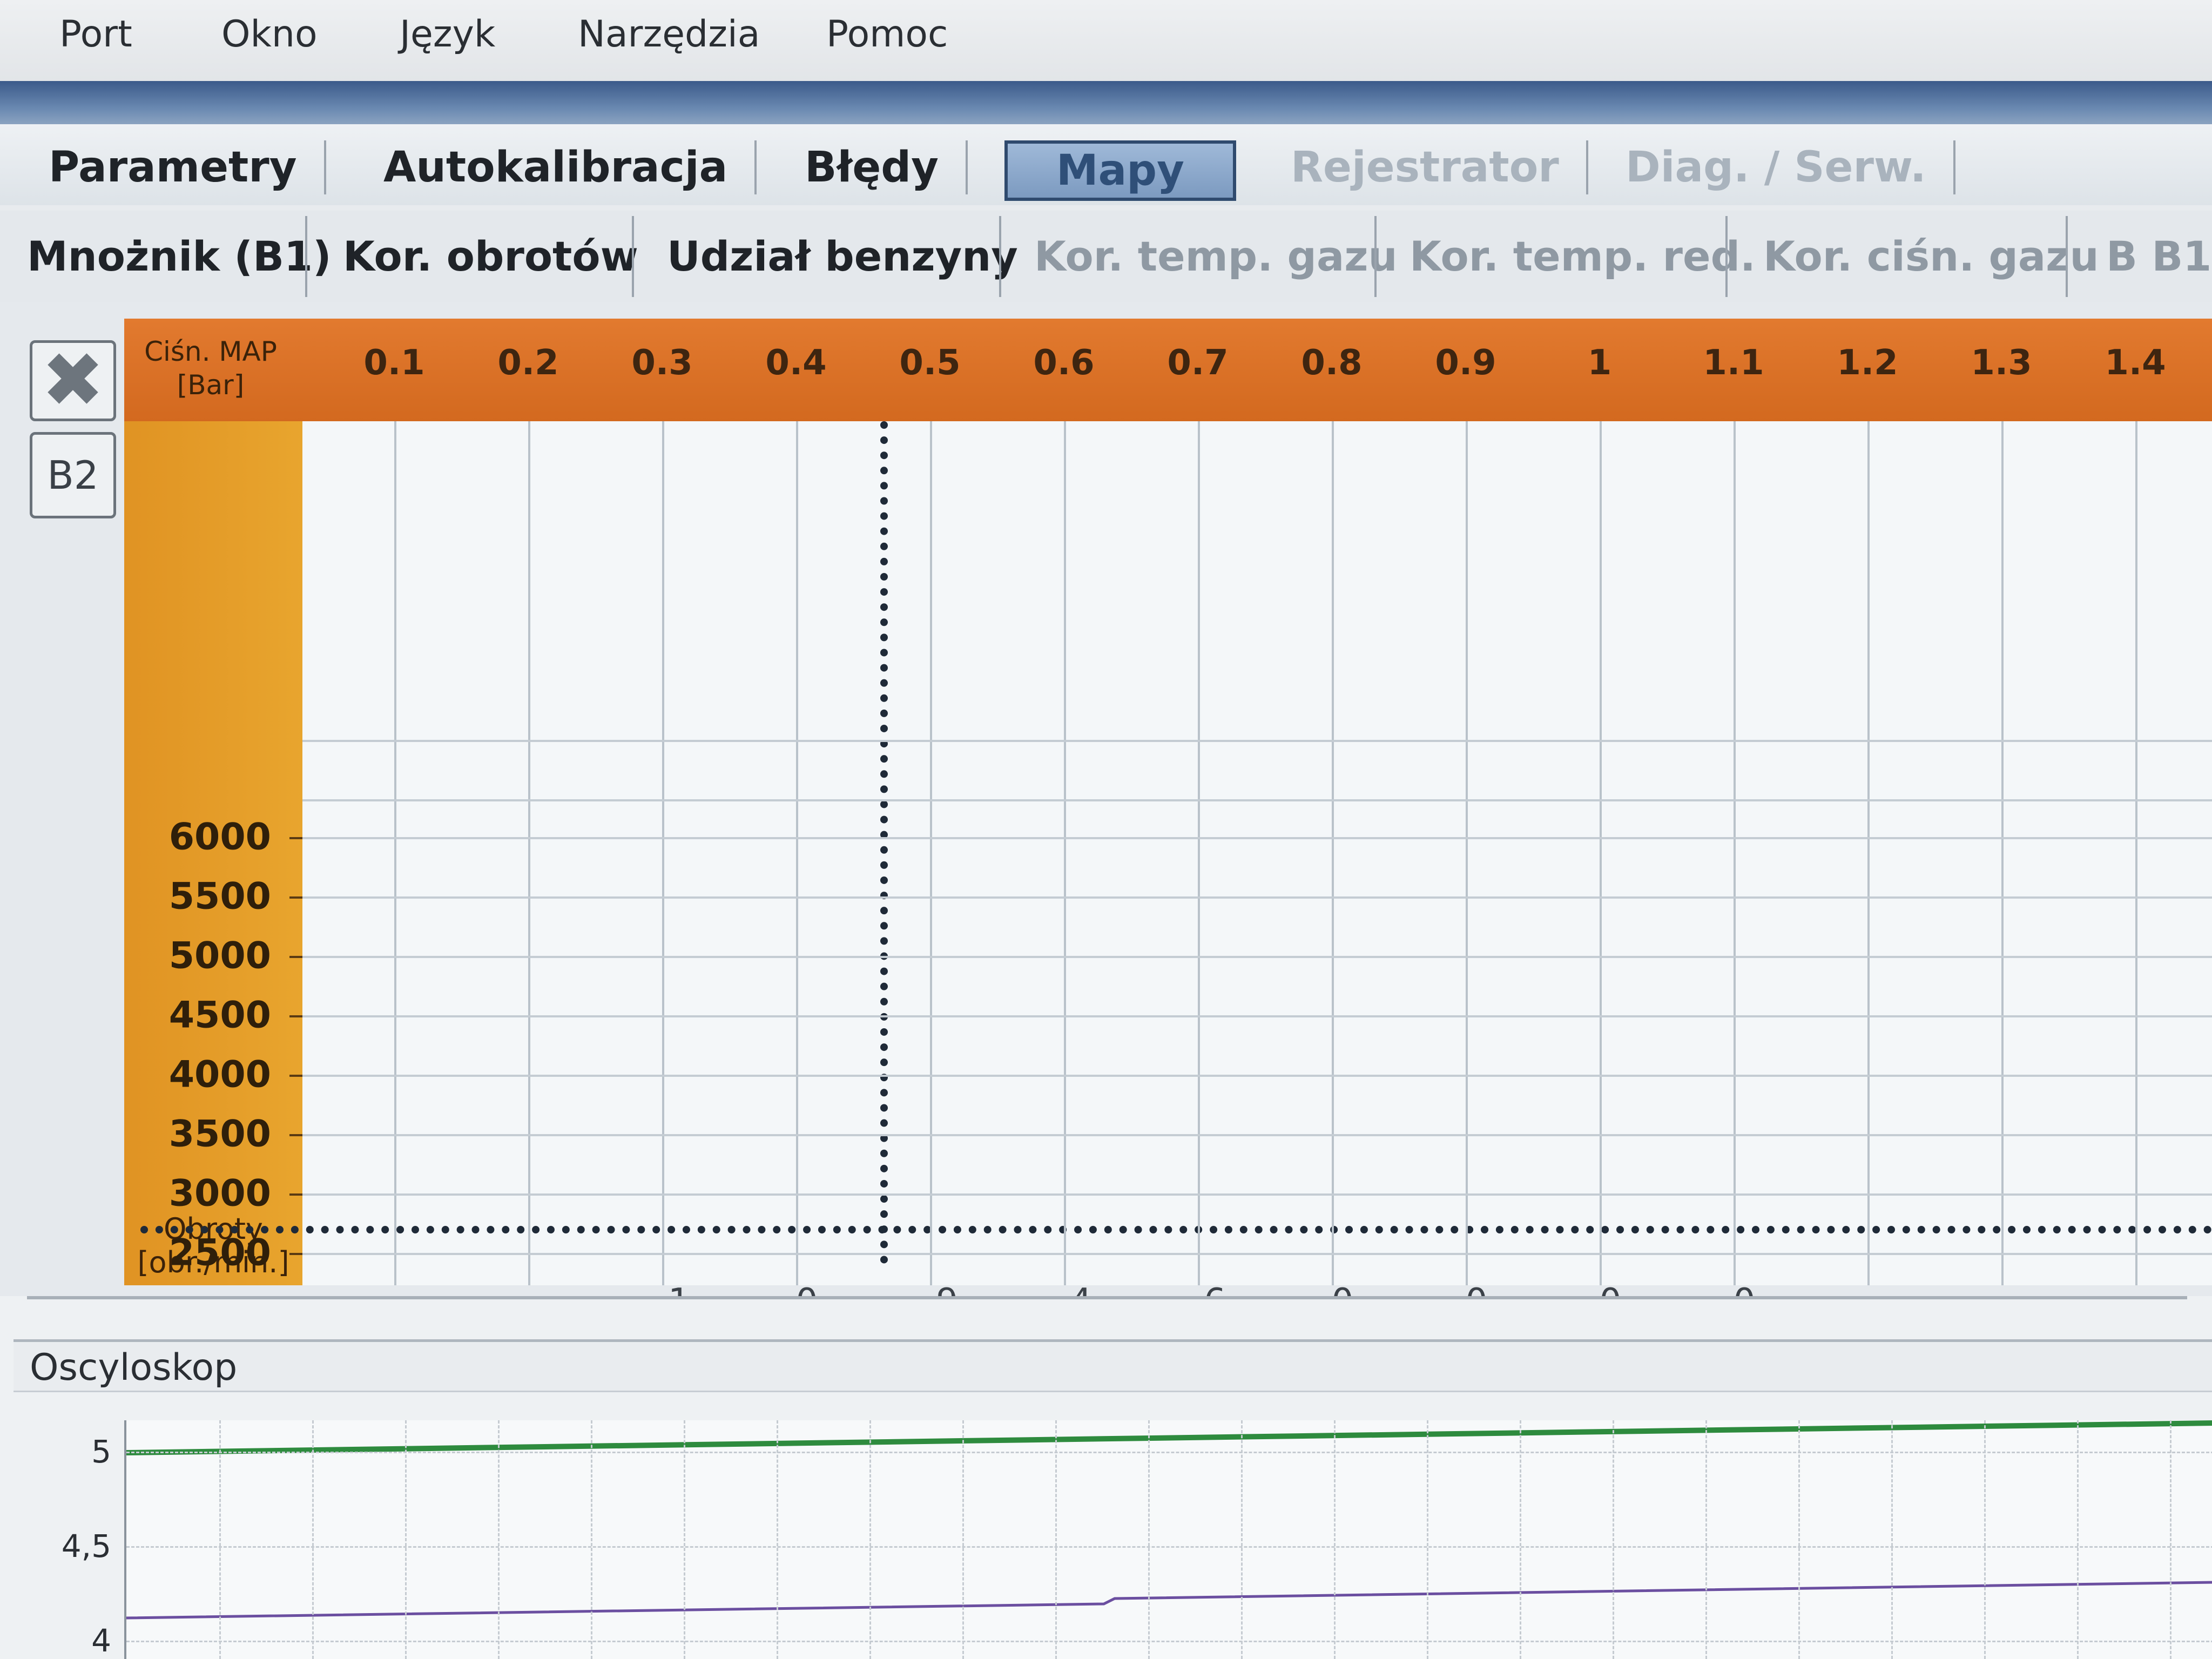 This screenshot has width=2212, height=1659. Describe the element at coordinates (1113, 1365) in the screenshot. I see `oscilloscope-header: Oscyloskop` at that location.